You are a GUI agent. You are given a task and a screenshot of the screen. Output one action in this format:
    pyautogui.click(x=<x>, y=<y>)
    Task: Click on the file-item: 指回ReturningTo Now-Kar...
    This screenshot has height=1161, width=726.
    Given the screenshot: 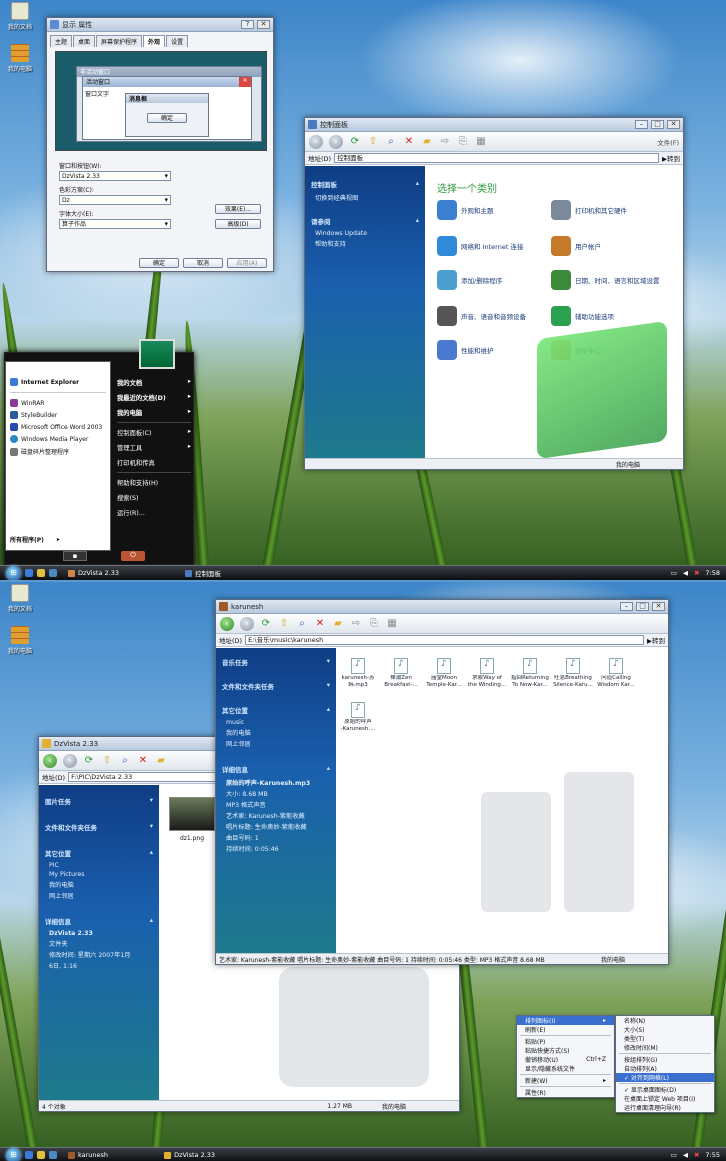 What is the action you would take?
    pyautogui.click(x=530, y=673)
    